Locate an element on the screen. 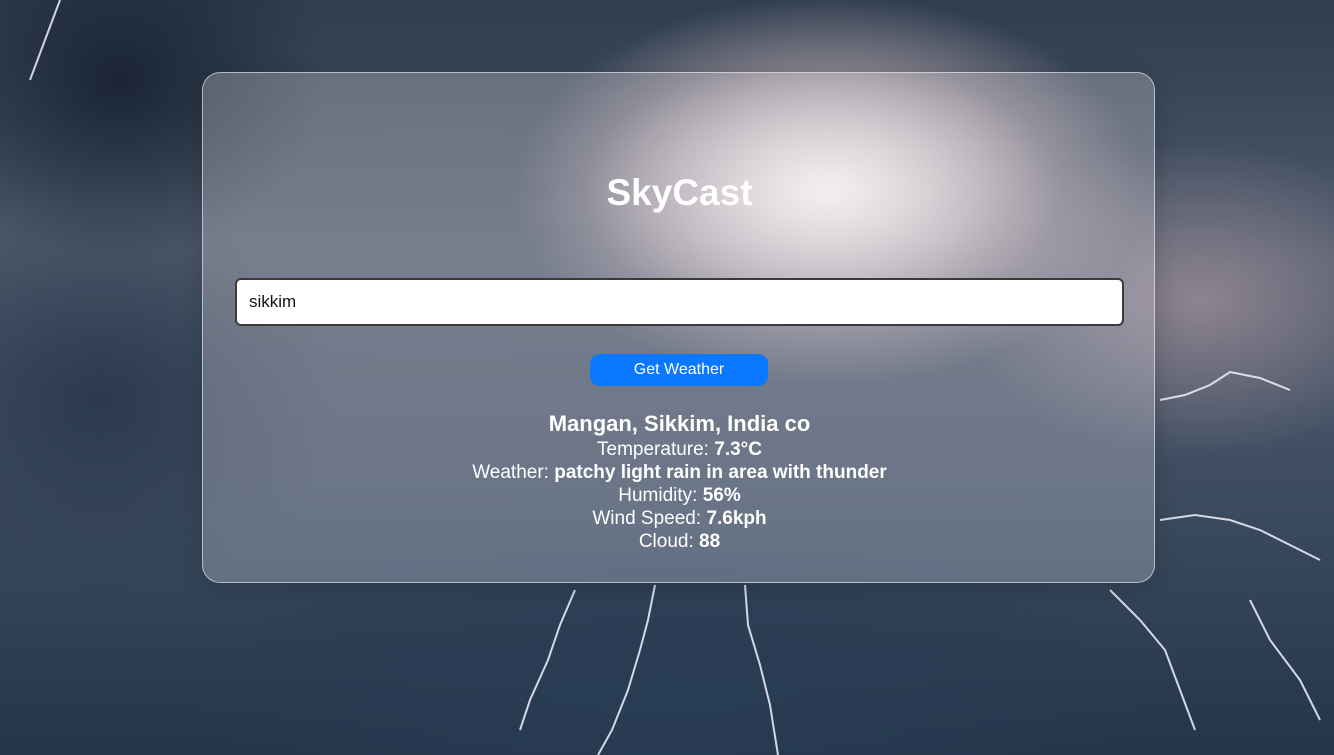  get-weather-button: Get Weather is located at coordinates (679, 370).